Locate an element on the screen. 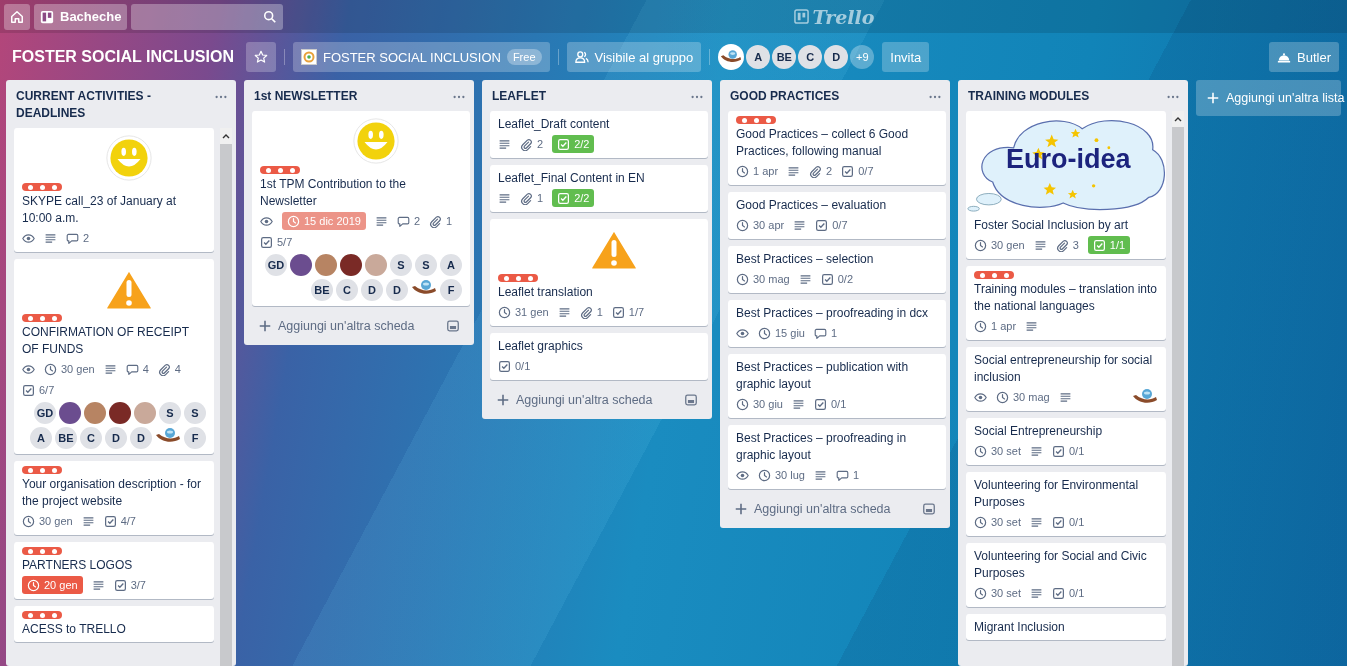 The image size is (1347, 666). card: CONFIRMATION OF RECEIPT OF FUNDS 30 gen 4 4 6/7 GD S S A BE C D D F is located at coordinates (114, 356).